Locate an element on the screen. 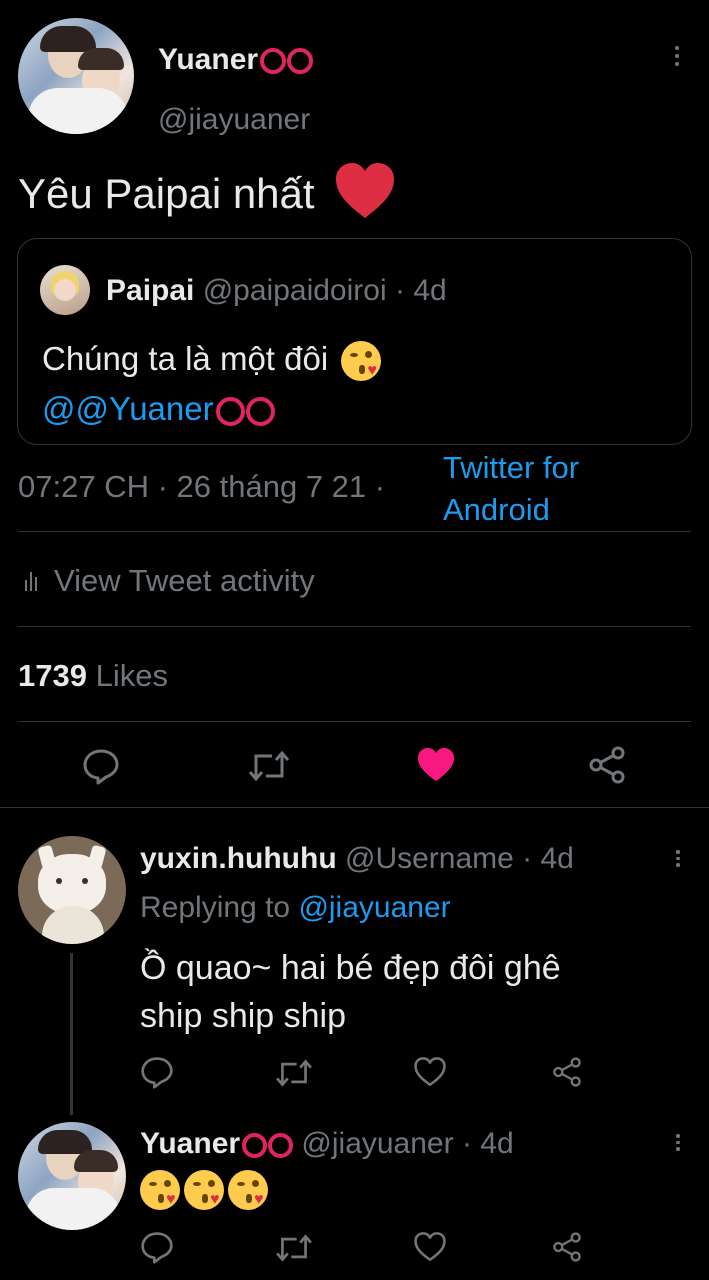 The width and height of the screenshot is (709, 1280). tweet-timestamp: 07:27 CH · 26 tháng 7 21 · is located at coordinates (202, 486).